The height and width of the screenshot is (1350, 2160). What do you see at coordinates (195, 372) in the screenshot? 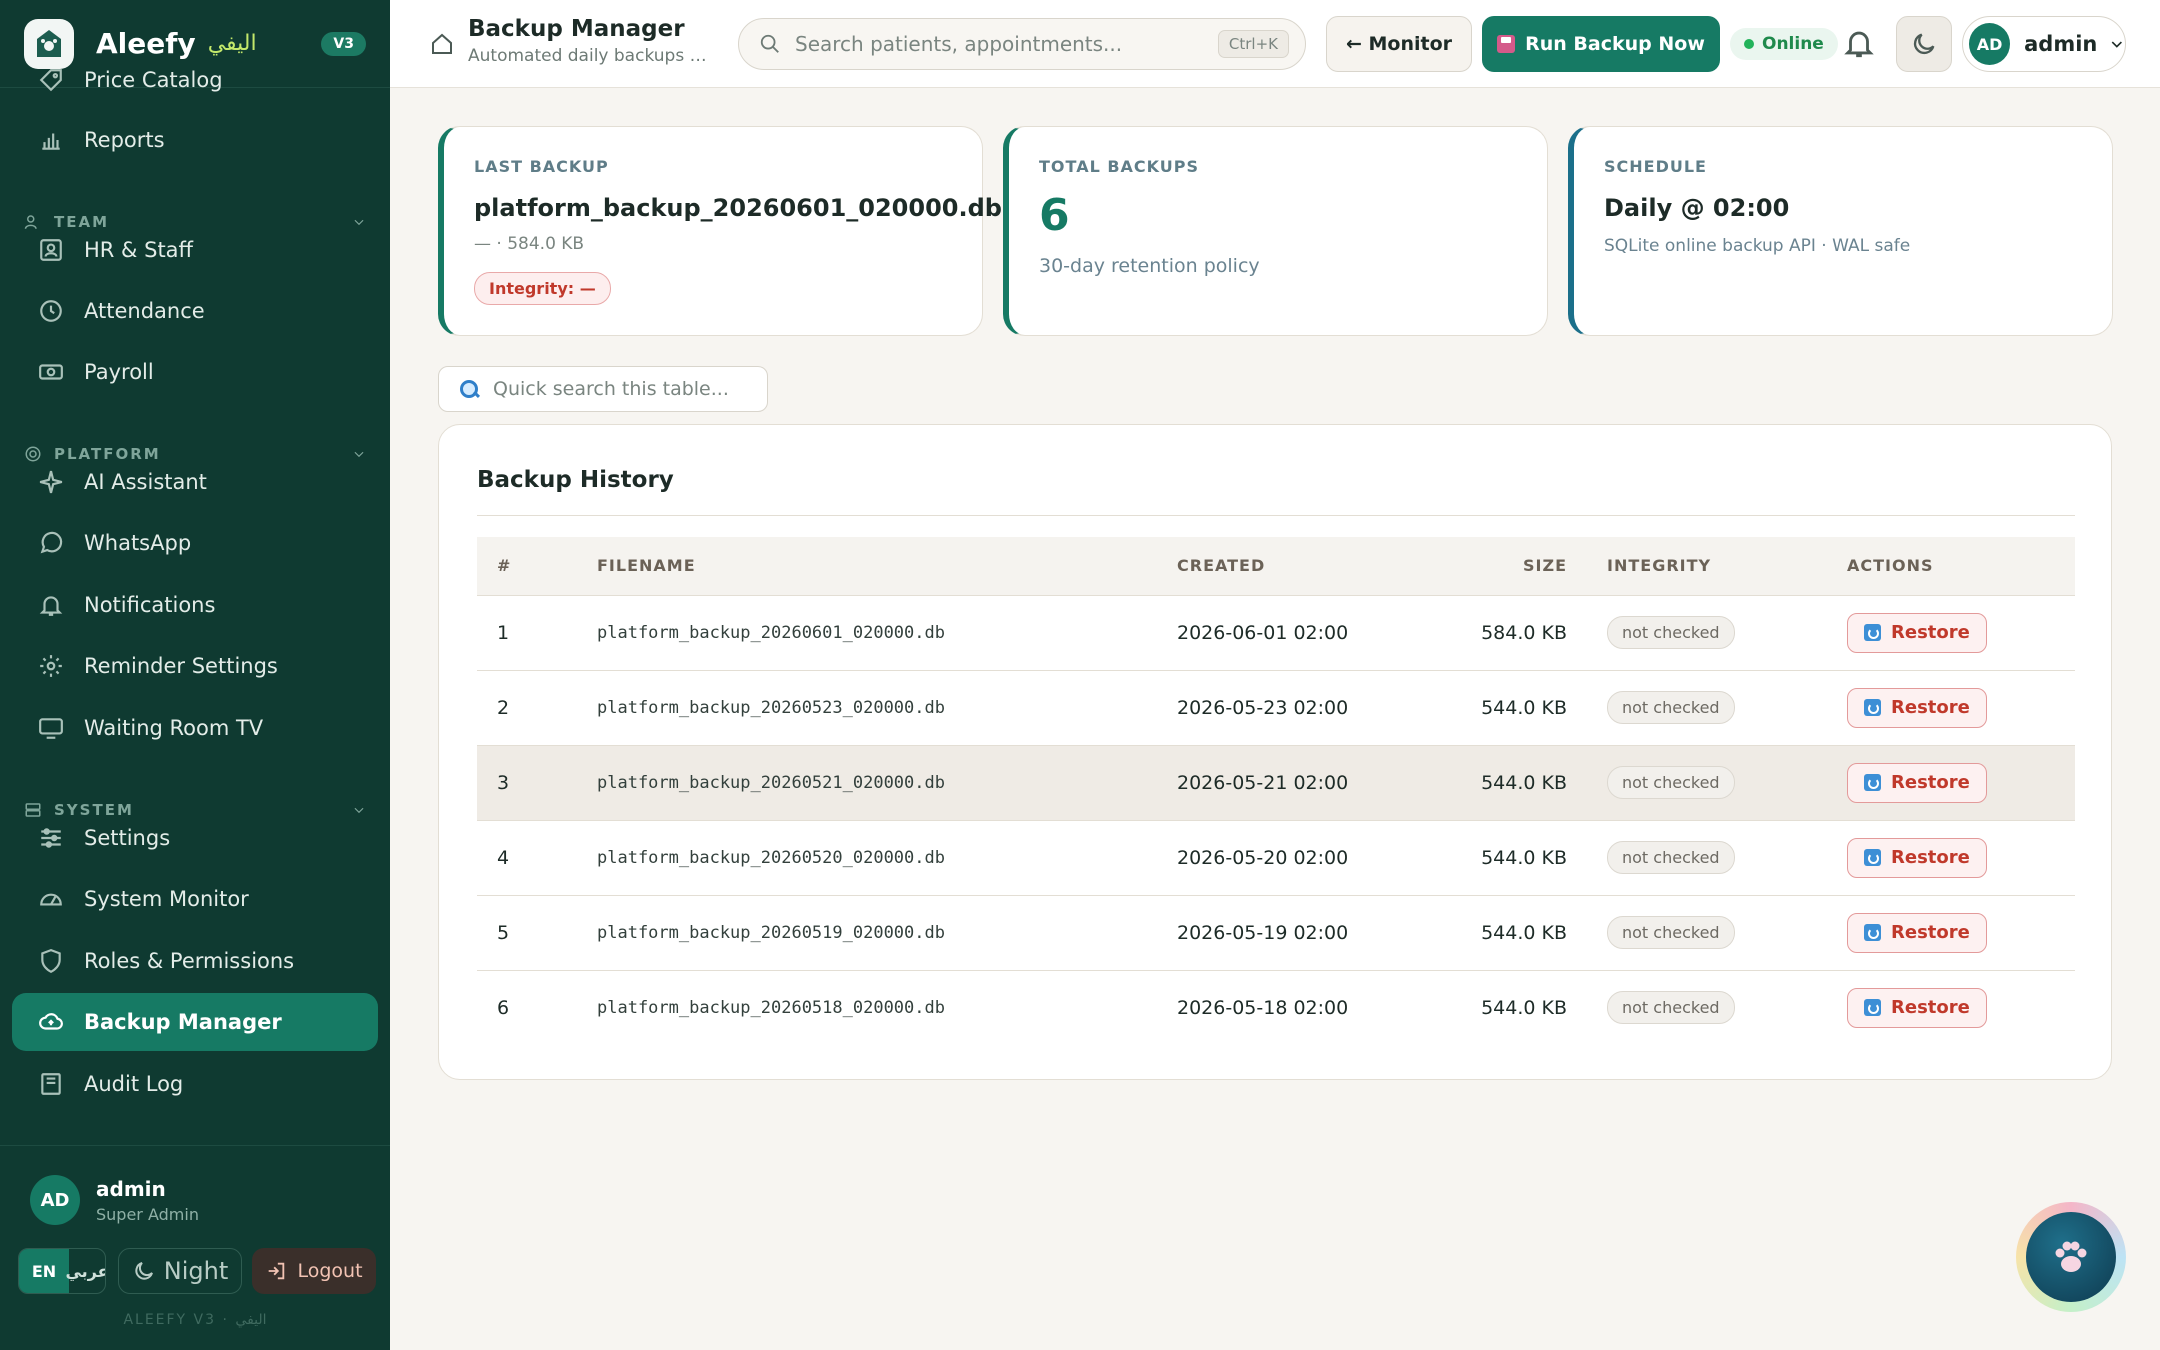
I see `sidebar-item-payroll: Payroll` at bounding box center [195, 372].